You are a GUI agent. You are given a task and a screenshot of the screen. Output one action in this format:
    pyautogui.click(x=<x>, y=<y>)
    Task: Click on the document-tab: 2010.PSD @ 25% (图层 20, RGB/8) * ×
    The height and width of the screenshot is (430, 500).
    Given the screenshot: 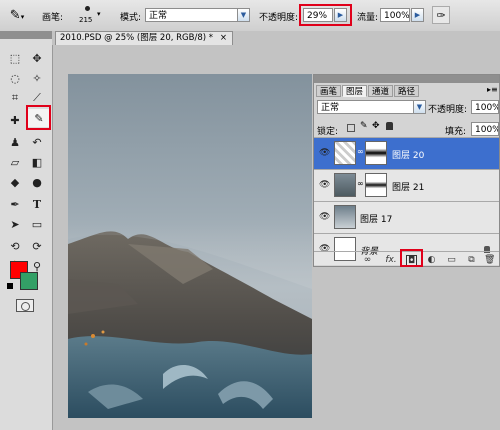 What is the action you would take?
    pyautogui.click(x=144, y=38)
    